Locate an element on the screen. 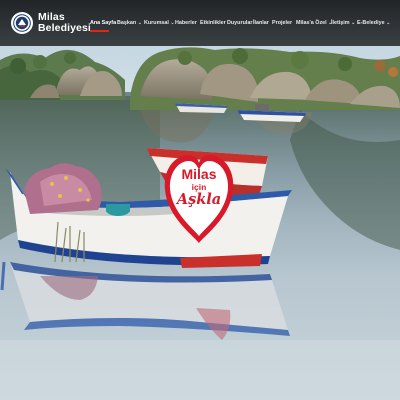 This screenshot has height=400, width=400. nav-item-haberler: Haberler is located at coordinates (186, 23).